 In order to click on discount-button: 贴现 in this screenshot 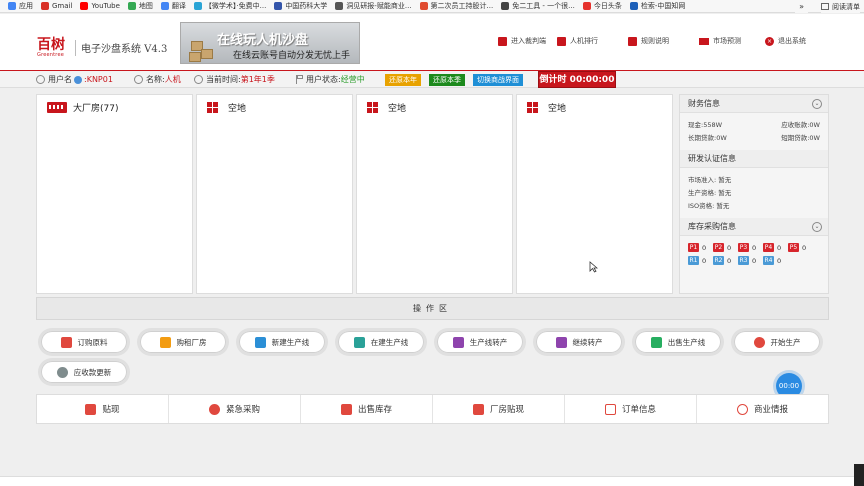, I will do `click(103, 409)`.